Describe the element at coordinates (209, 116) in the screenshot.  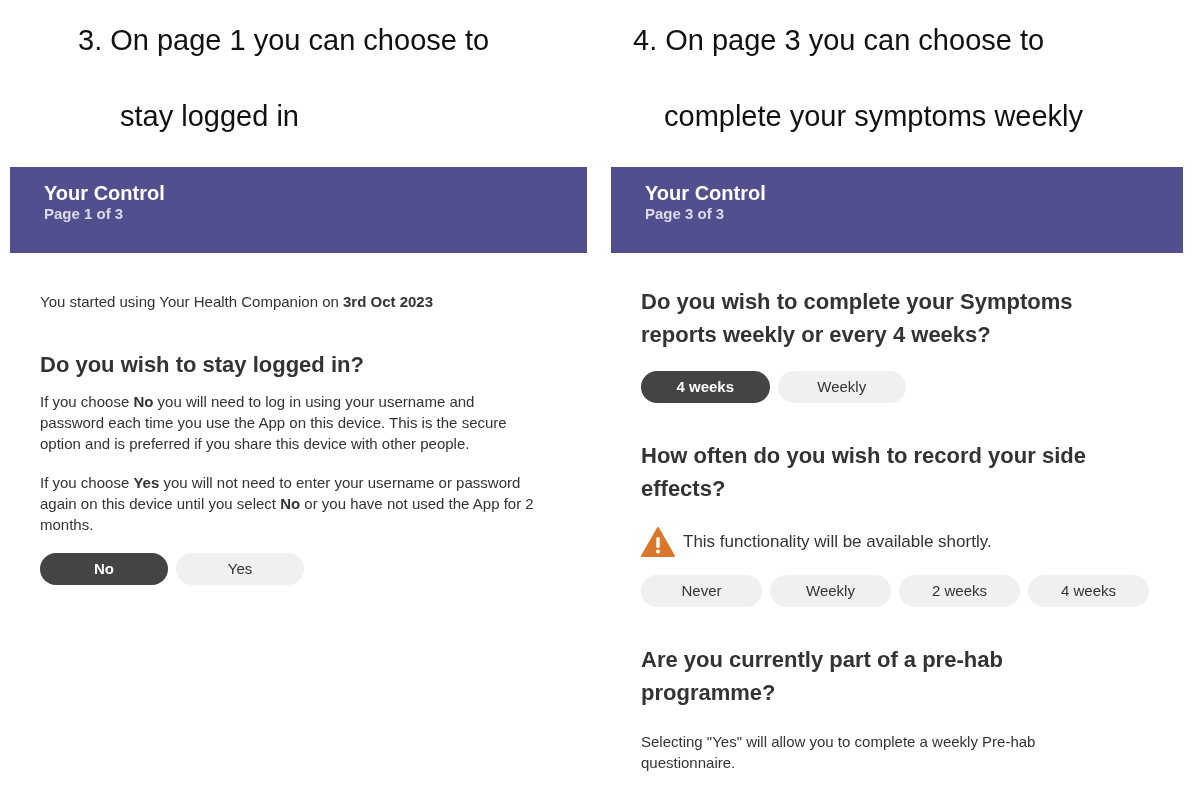
I see `caption-text: stay logged in` at that location.